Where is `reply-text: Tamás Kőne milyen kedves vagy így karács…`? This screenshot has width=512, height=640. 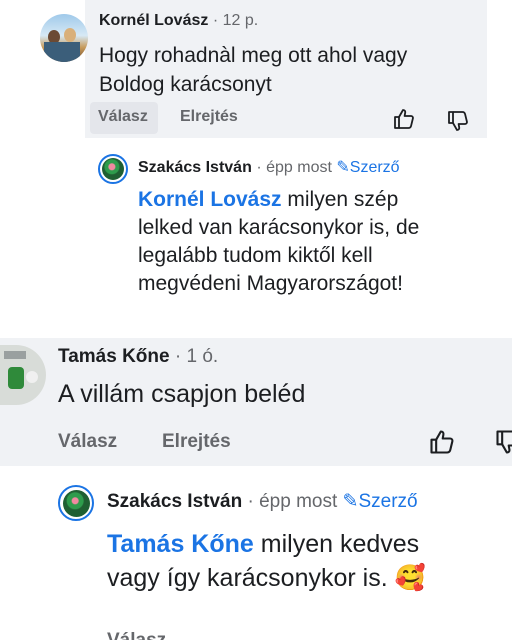
reply-text: Tamás Kőne milyen kedves vagy így karács… is located at coordinates (266, 561).